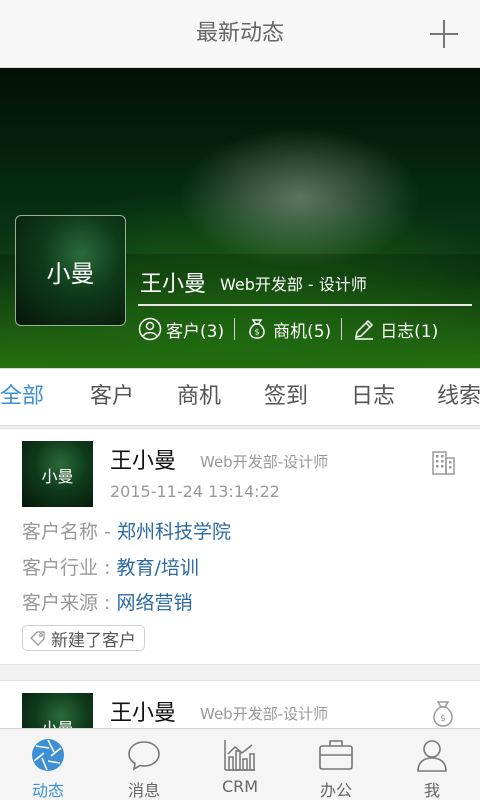 The width and height of the screenshot is (480, 800). I want to click on tab-customers: 客户, so click(112, 397).